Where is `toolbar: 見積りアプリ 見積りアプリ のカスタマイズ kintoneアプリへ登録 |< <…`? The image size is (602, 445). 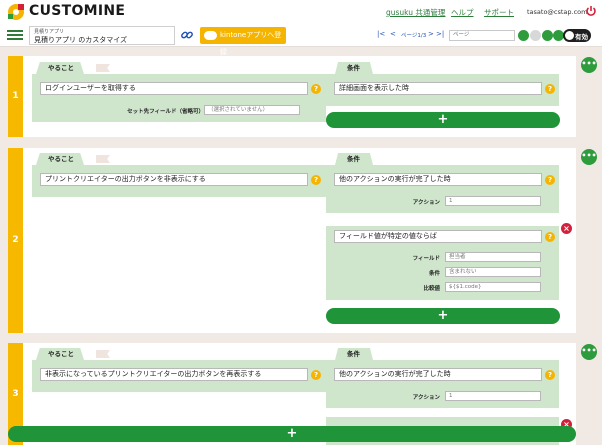
toolbar: 見積りアプリ 見積りアプリ のカスタマイズ kintoneアプリへ登録 |< <… is located at coordinates (301, 40).